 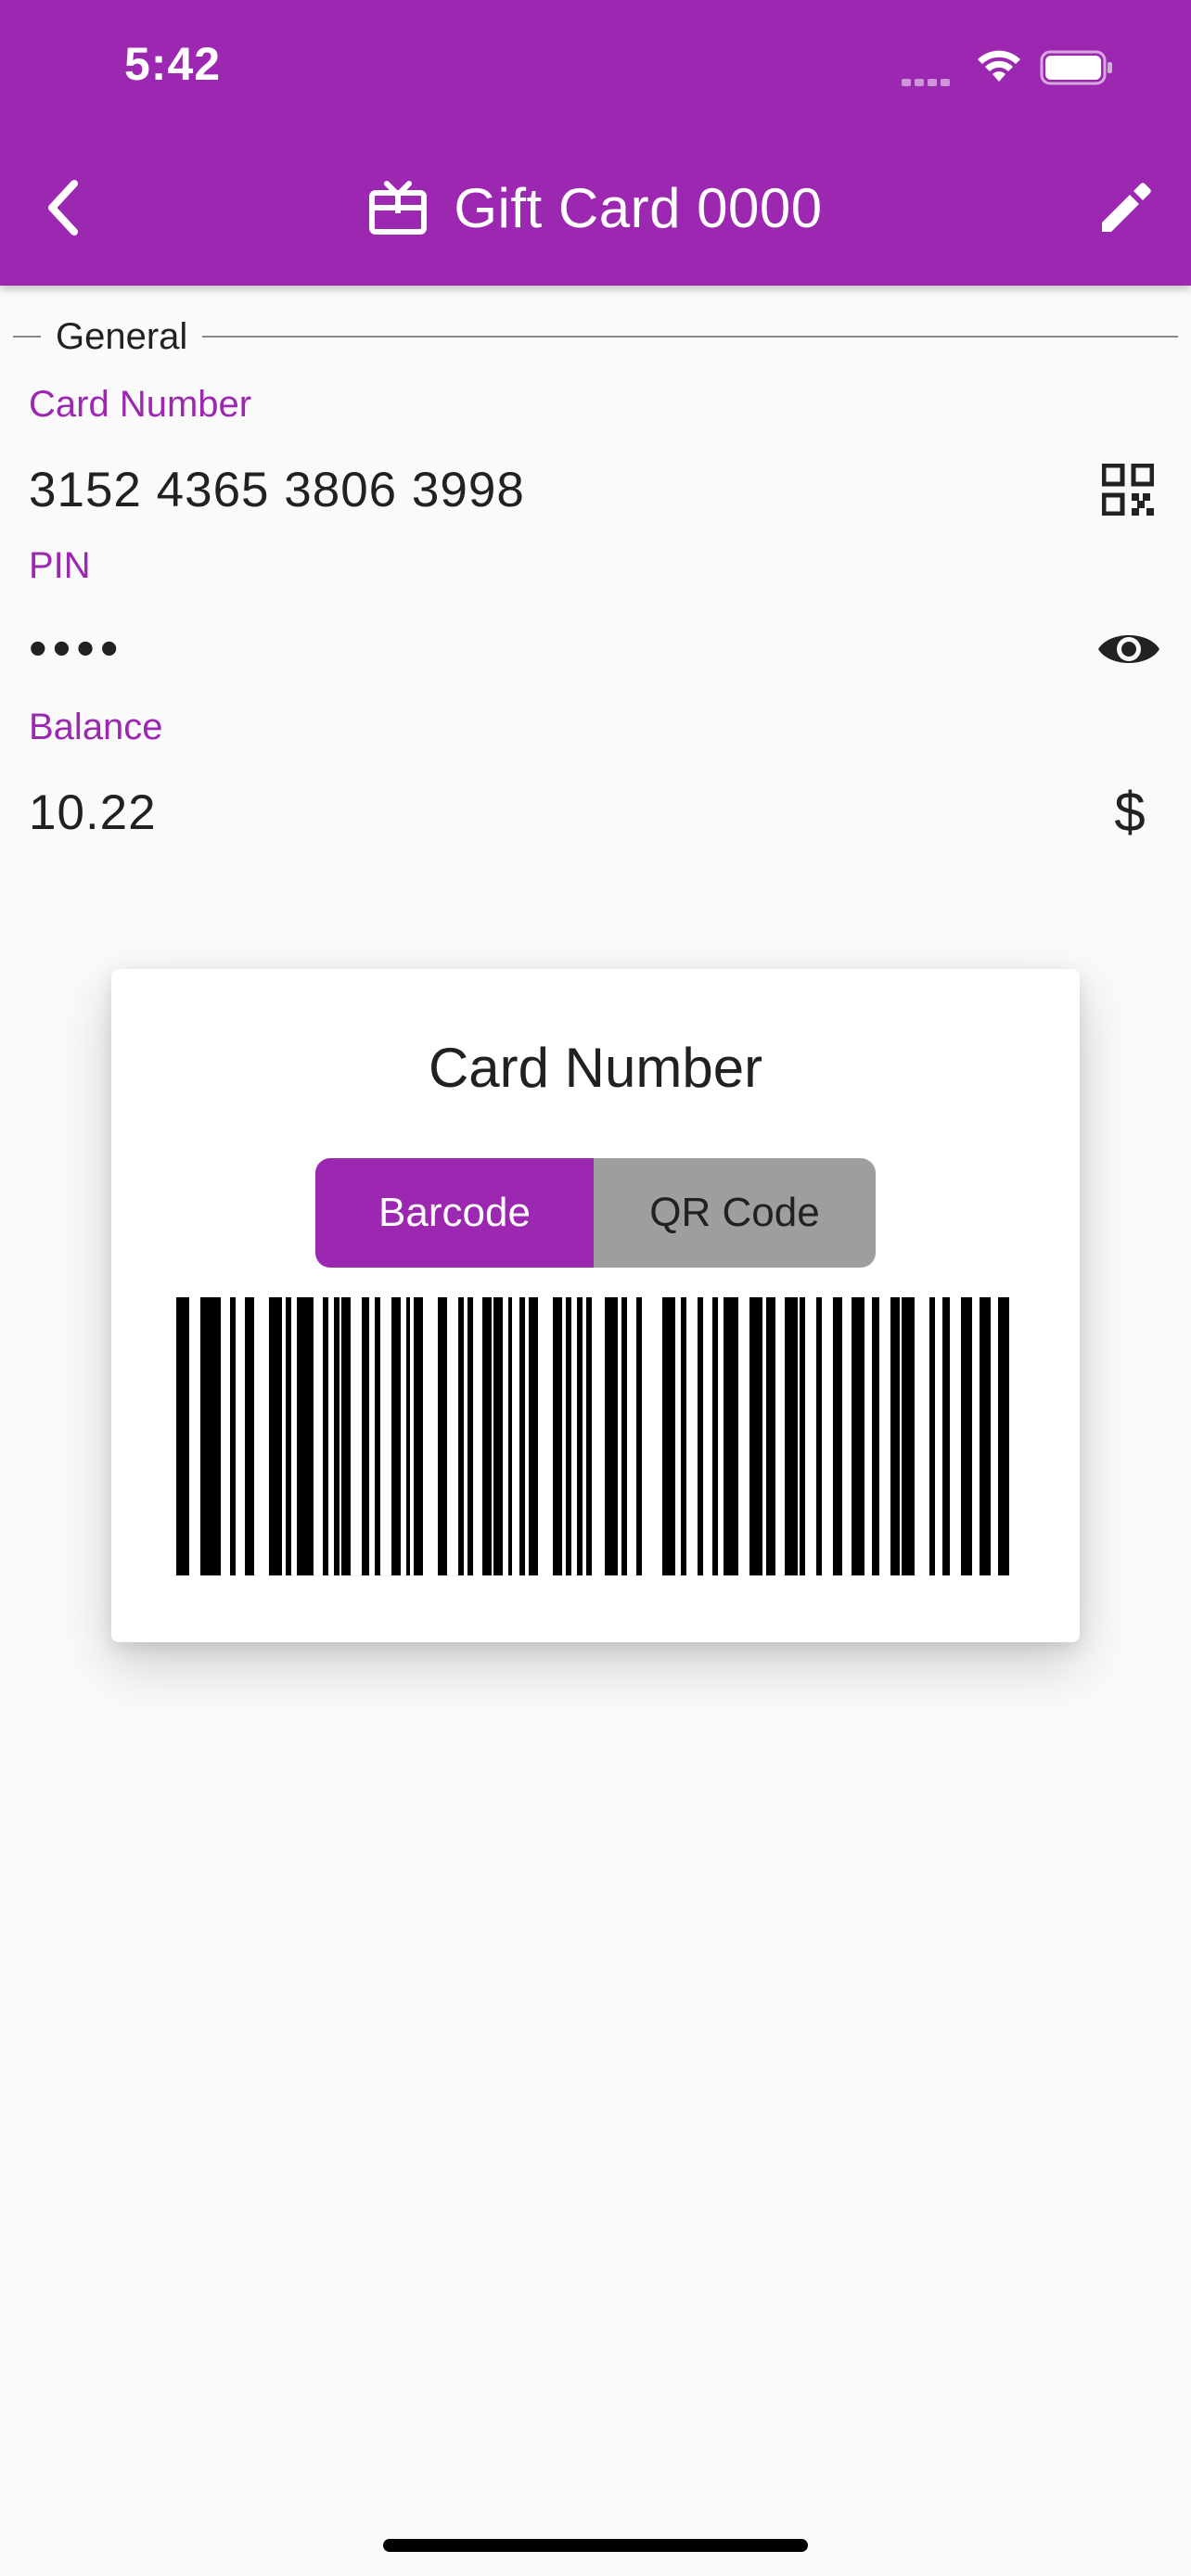 I want to click on header-title-group: Gift Card 0000, so click(x=595, y=208).